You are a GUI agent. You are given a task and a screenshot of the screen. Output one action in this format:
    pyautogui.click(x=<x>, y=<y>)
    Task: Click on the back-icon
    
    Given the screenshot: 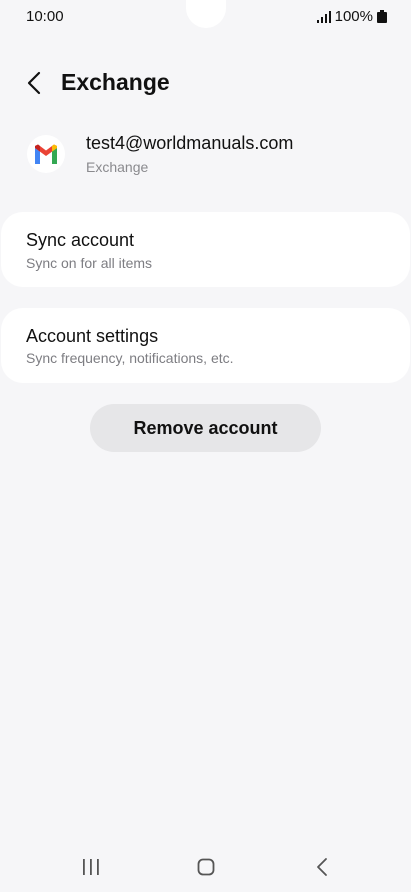 What is the action you would take?
    pyautogui.click(x=322, y=867)
    